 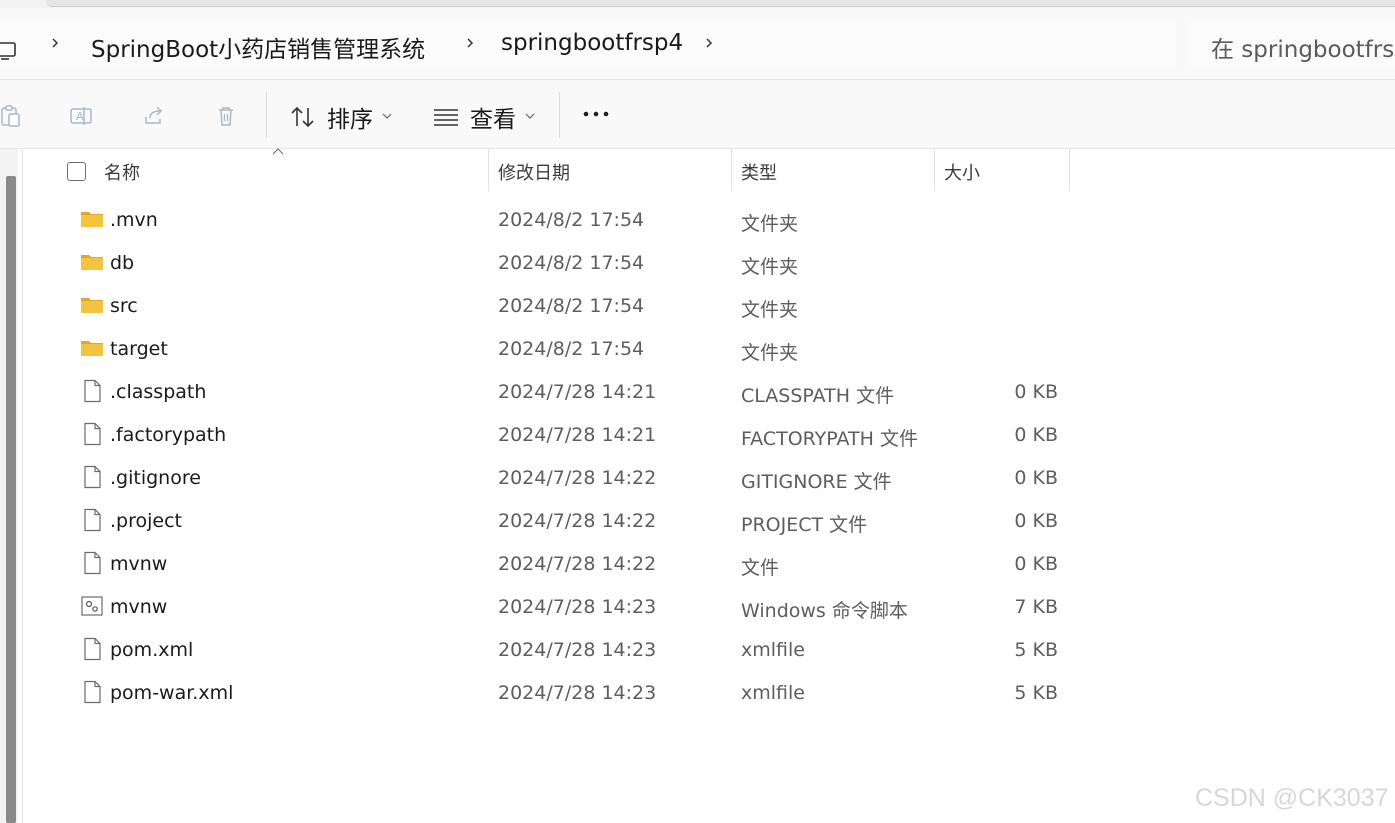 I want to click on file-type: Windows 命令脚本, so click(x=824, y=611).